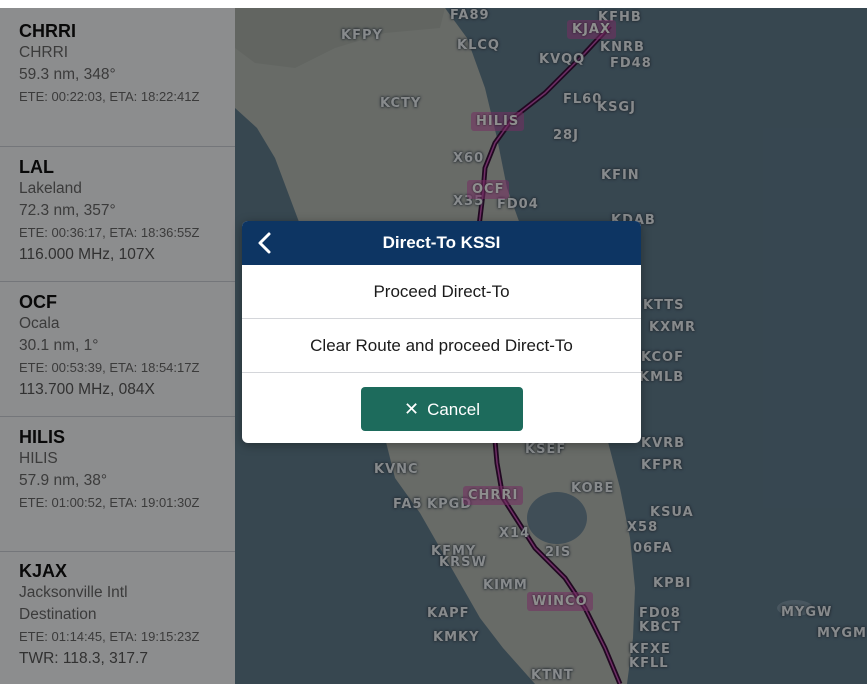  Describe the element at coordinates (441, 292) in the screenshot. I see `proceed-direct-to-option: Proceed Direct-To` at that location.